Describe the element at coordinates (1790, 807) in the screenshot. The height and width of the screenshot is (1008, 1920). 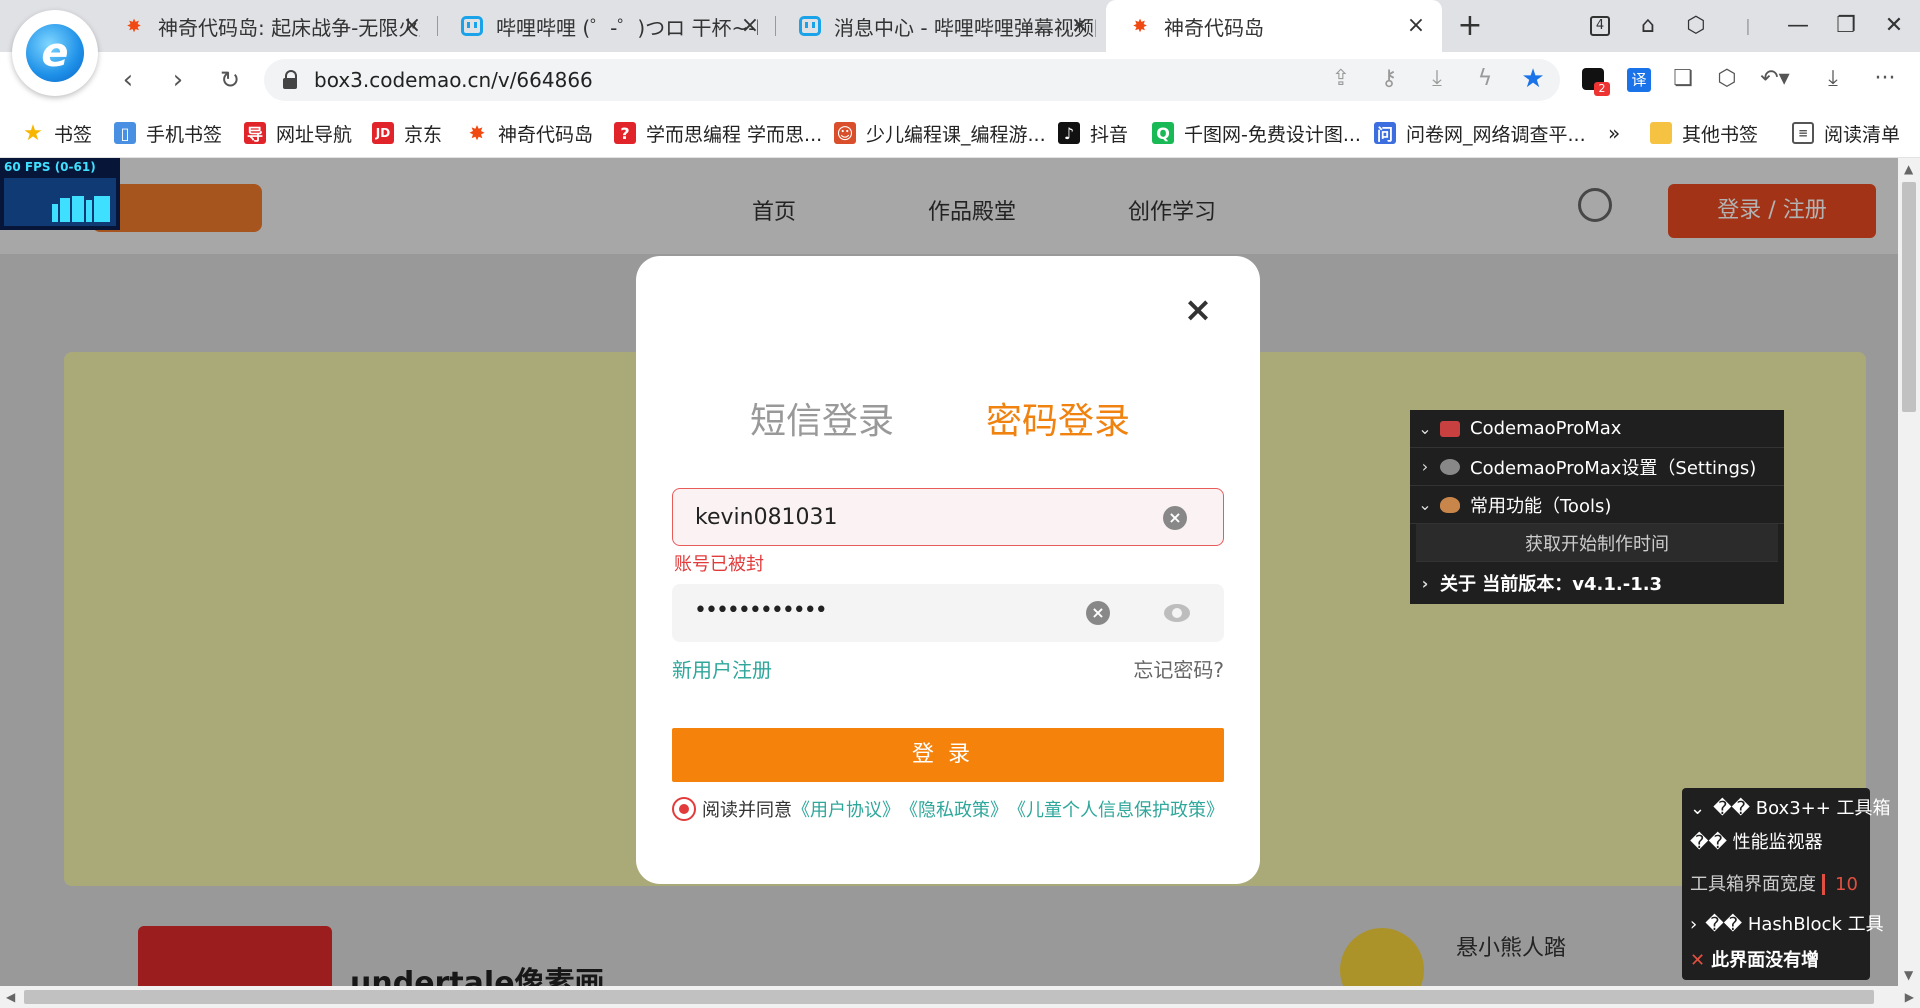
I see `box3-title: ⌄ �� Box3++ 工具箱` at that location.